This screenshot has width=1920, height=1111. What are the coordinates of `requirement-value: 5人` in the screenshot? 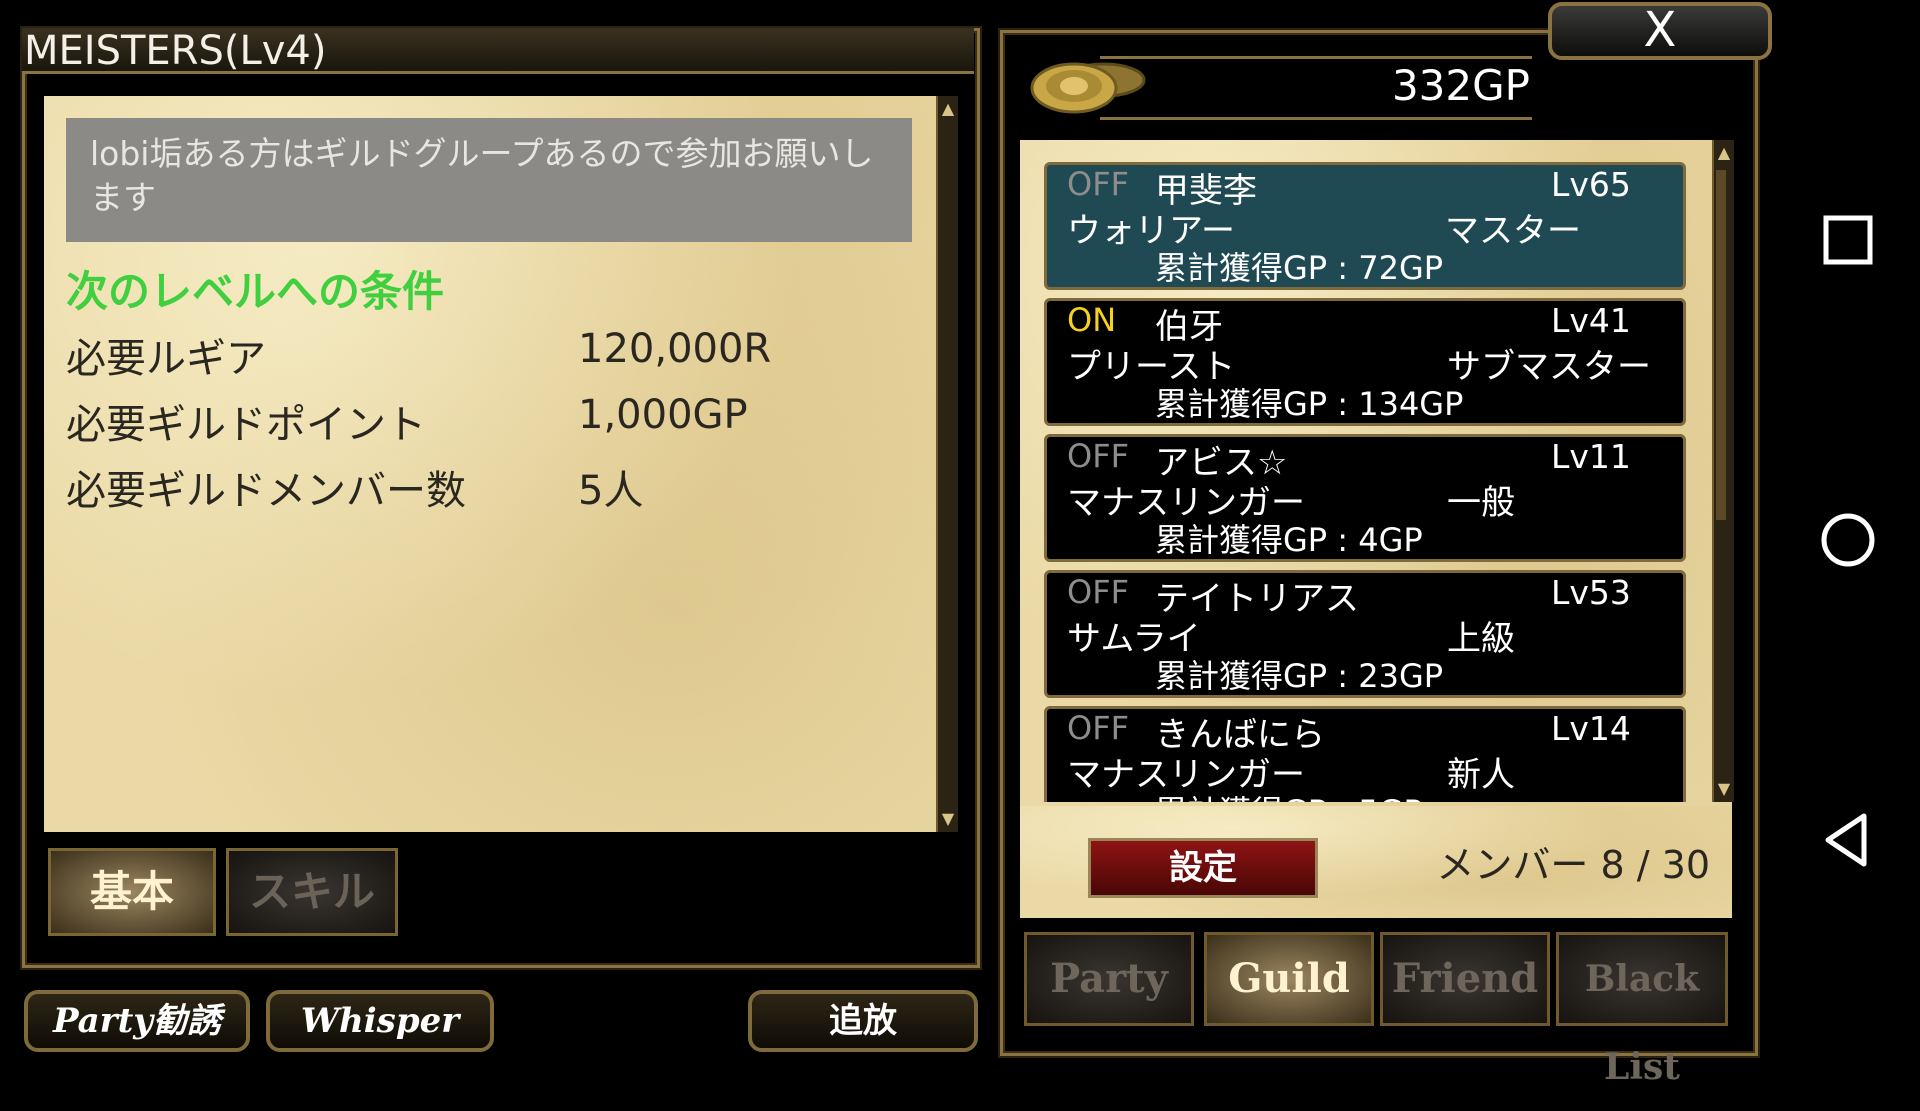 It's located at (611, 491).